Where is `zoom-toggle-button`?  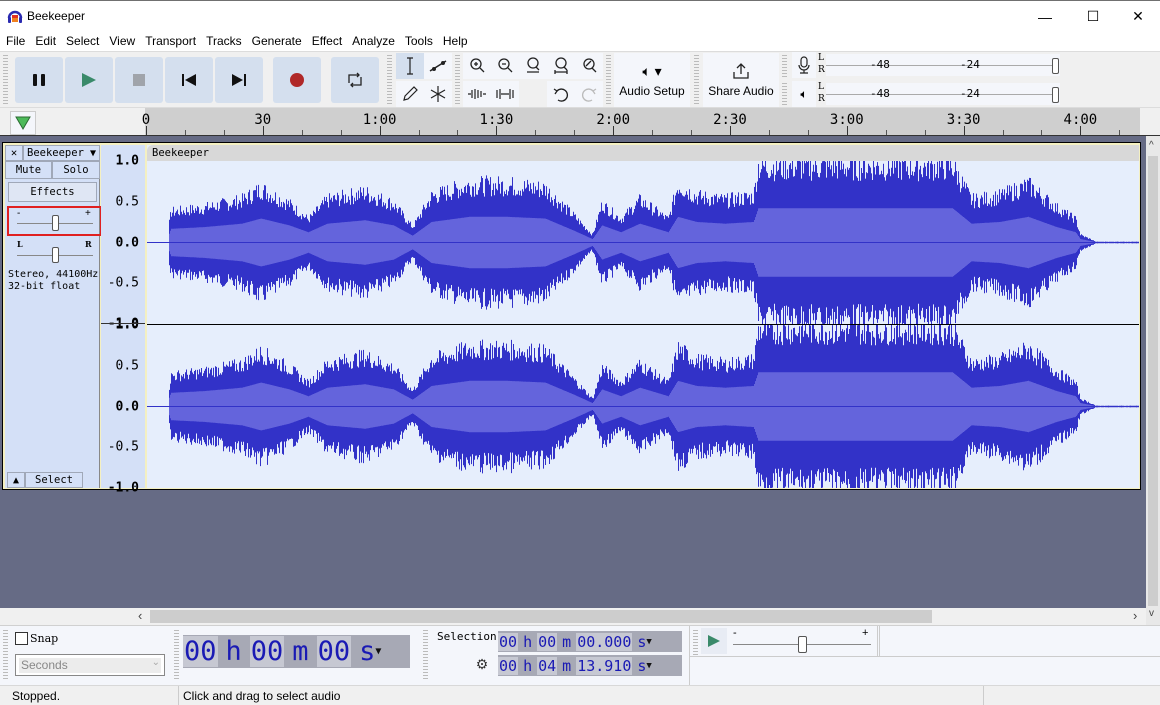 zoom-toggle-button is located at coordinates (589, 66).